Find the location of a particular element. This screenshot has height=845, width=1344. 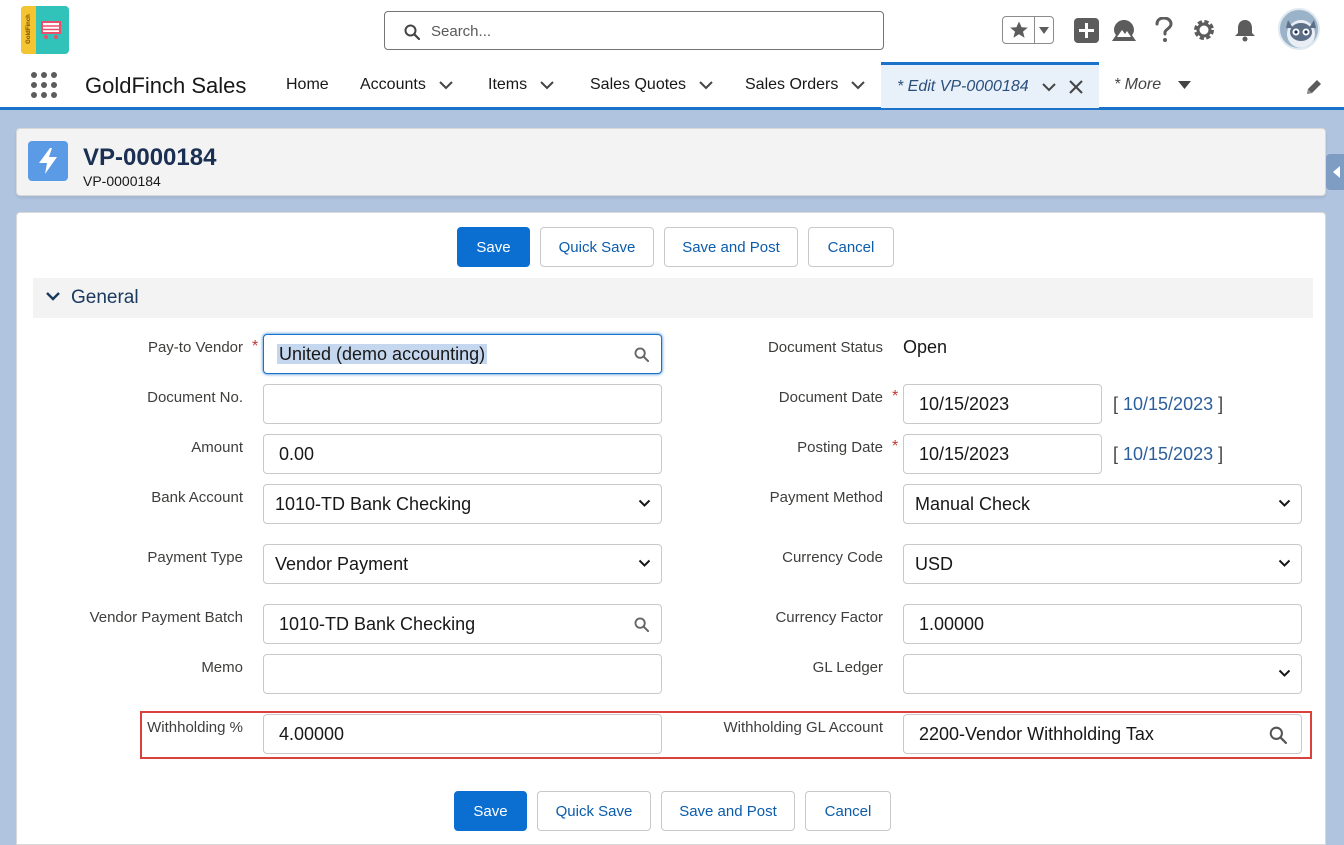

section-general: General is located at coordinates (673, 298).